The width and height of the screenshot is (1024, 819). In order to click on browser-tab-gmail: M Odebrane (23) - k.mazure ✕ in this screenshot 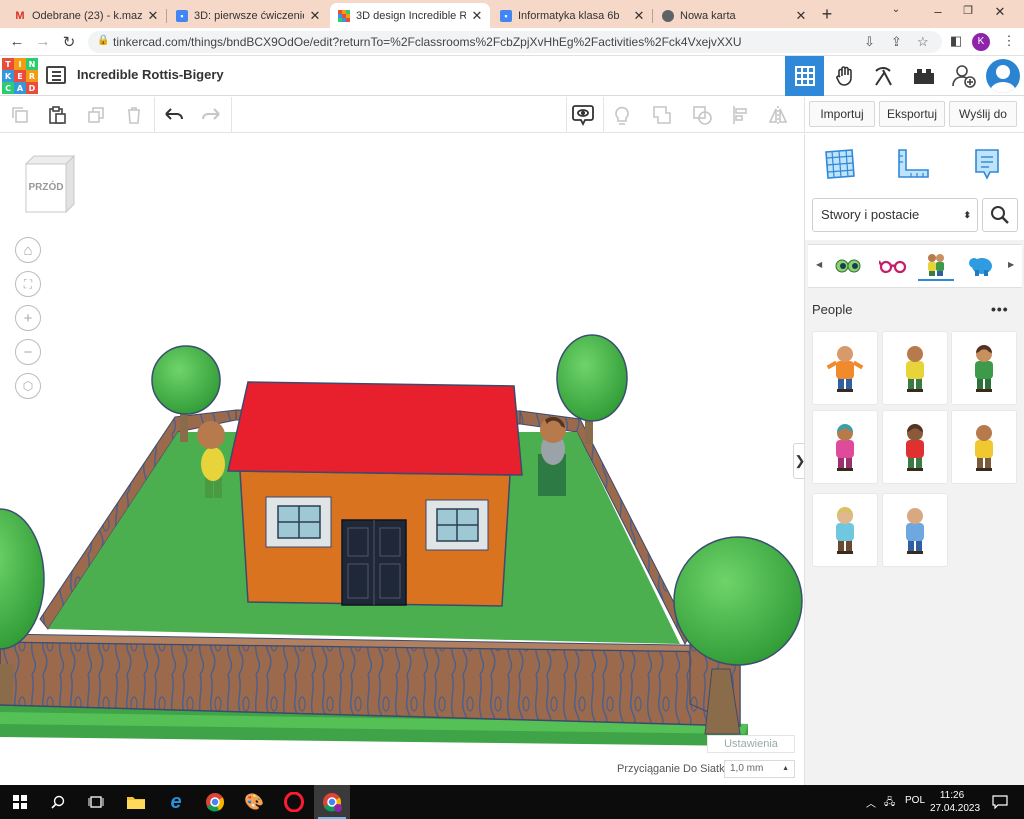, I will do `click(86, 15)`.